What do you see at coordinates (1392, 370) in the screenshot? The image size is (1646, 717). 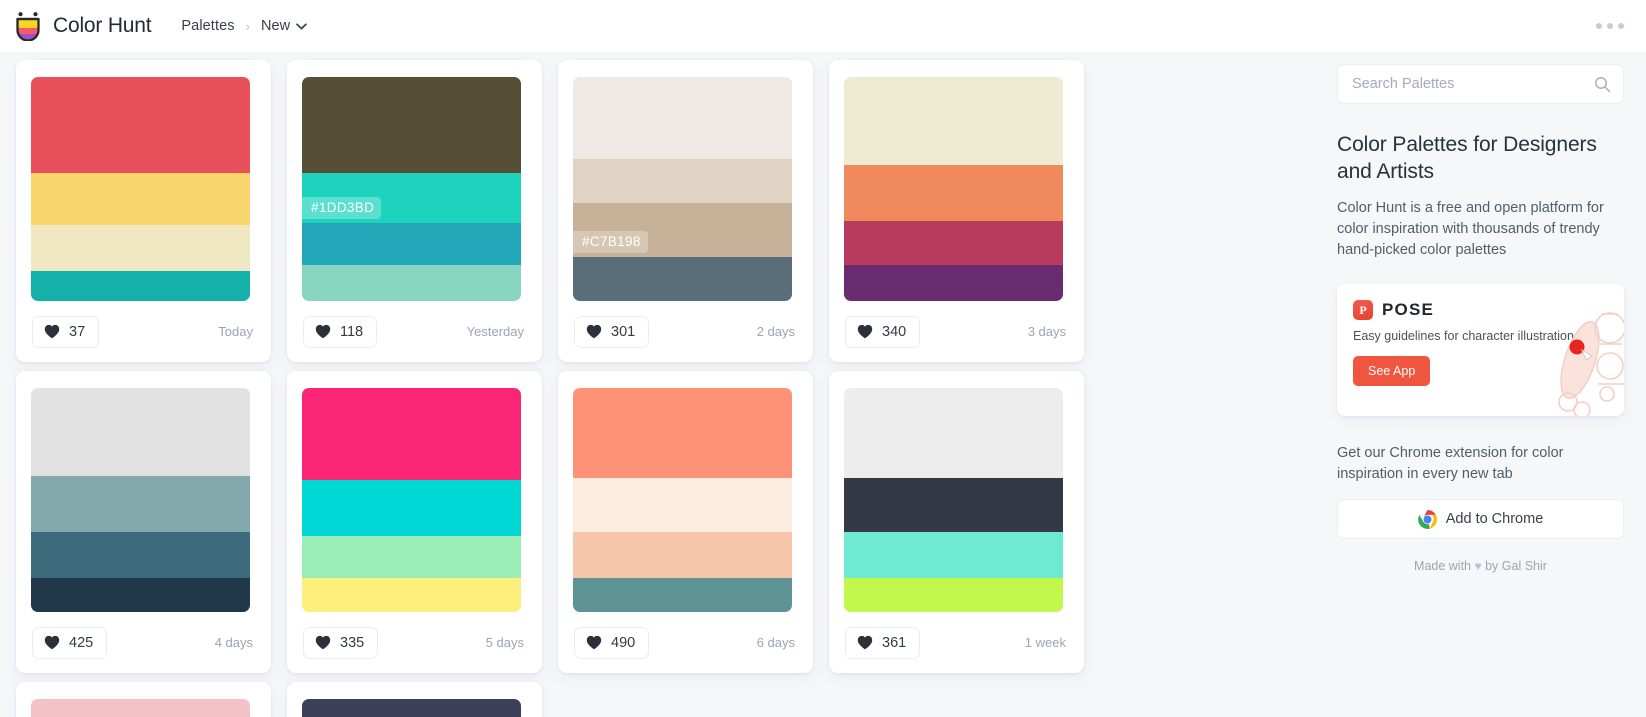 I see `see-app-button: See App` at bounding box center [1392, 370].